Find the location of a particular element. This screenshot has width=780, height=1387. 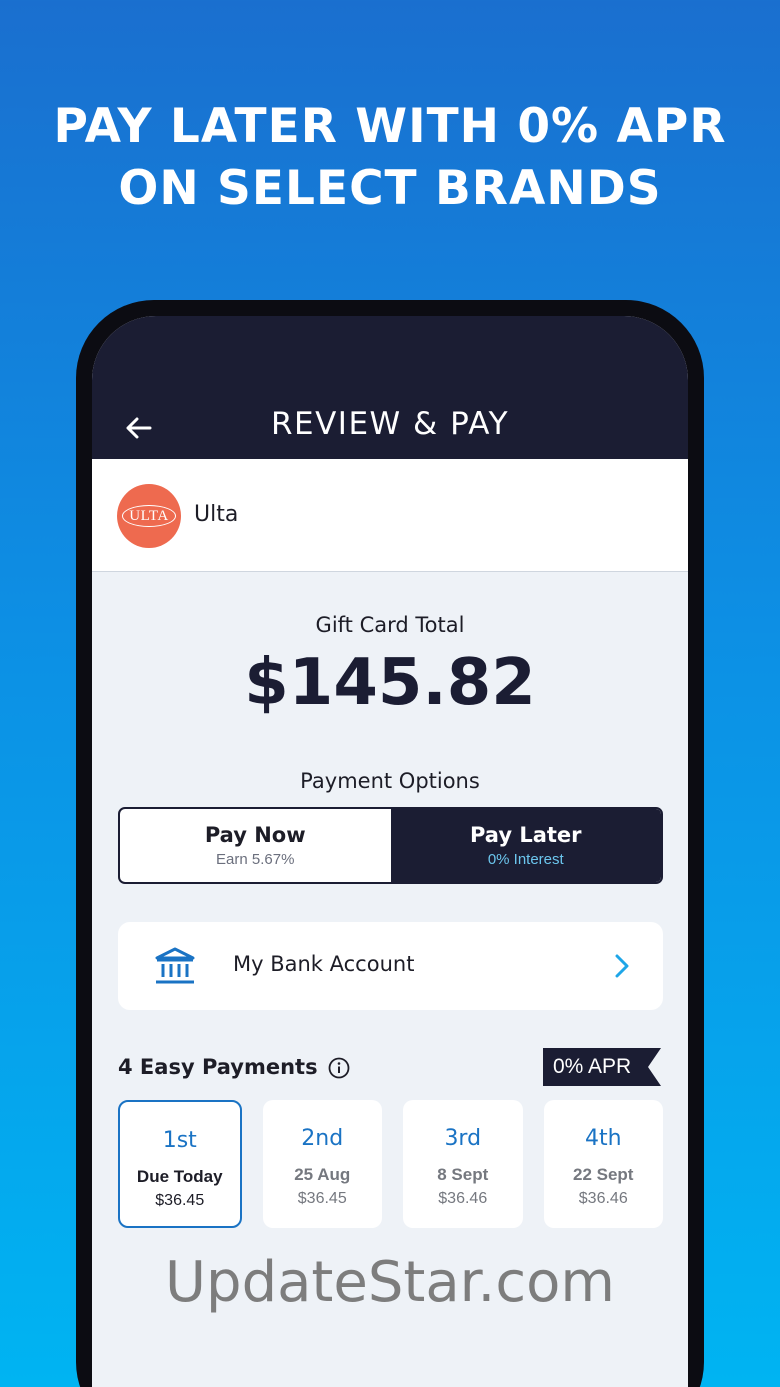

merchant-logo: ULTA is located at coordinates (149, 516).